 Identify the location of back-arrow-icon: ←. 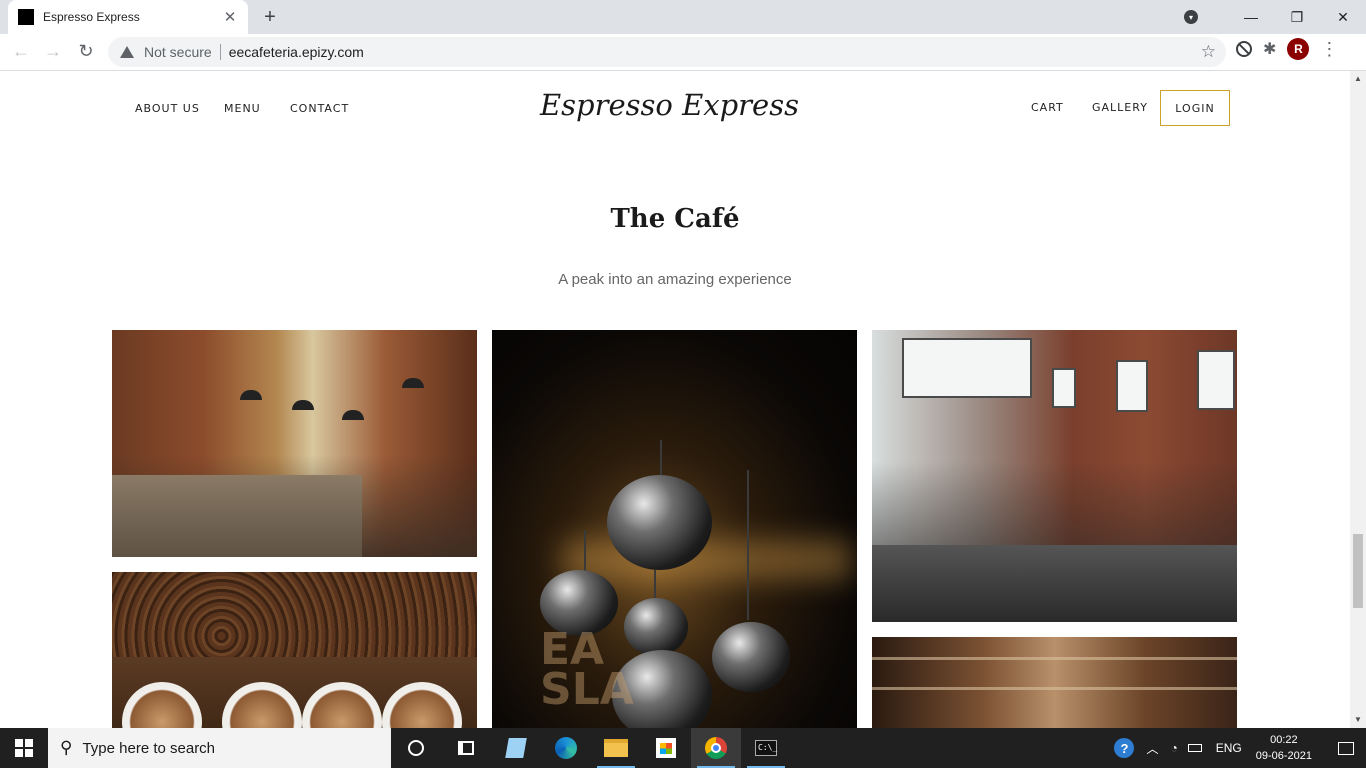
(21, 51).